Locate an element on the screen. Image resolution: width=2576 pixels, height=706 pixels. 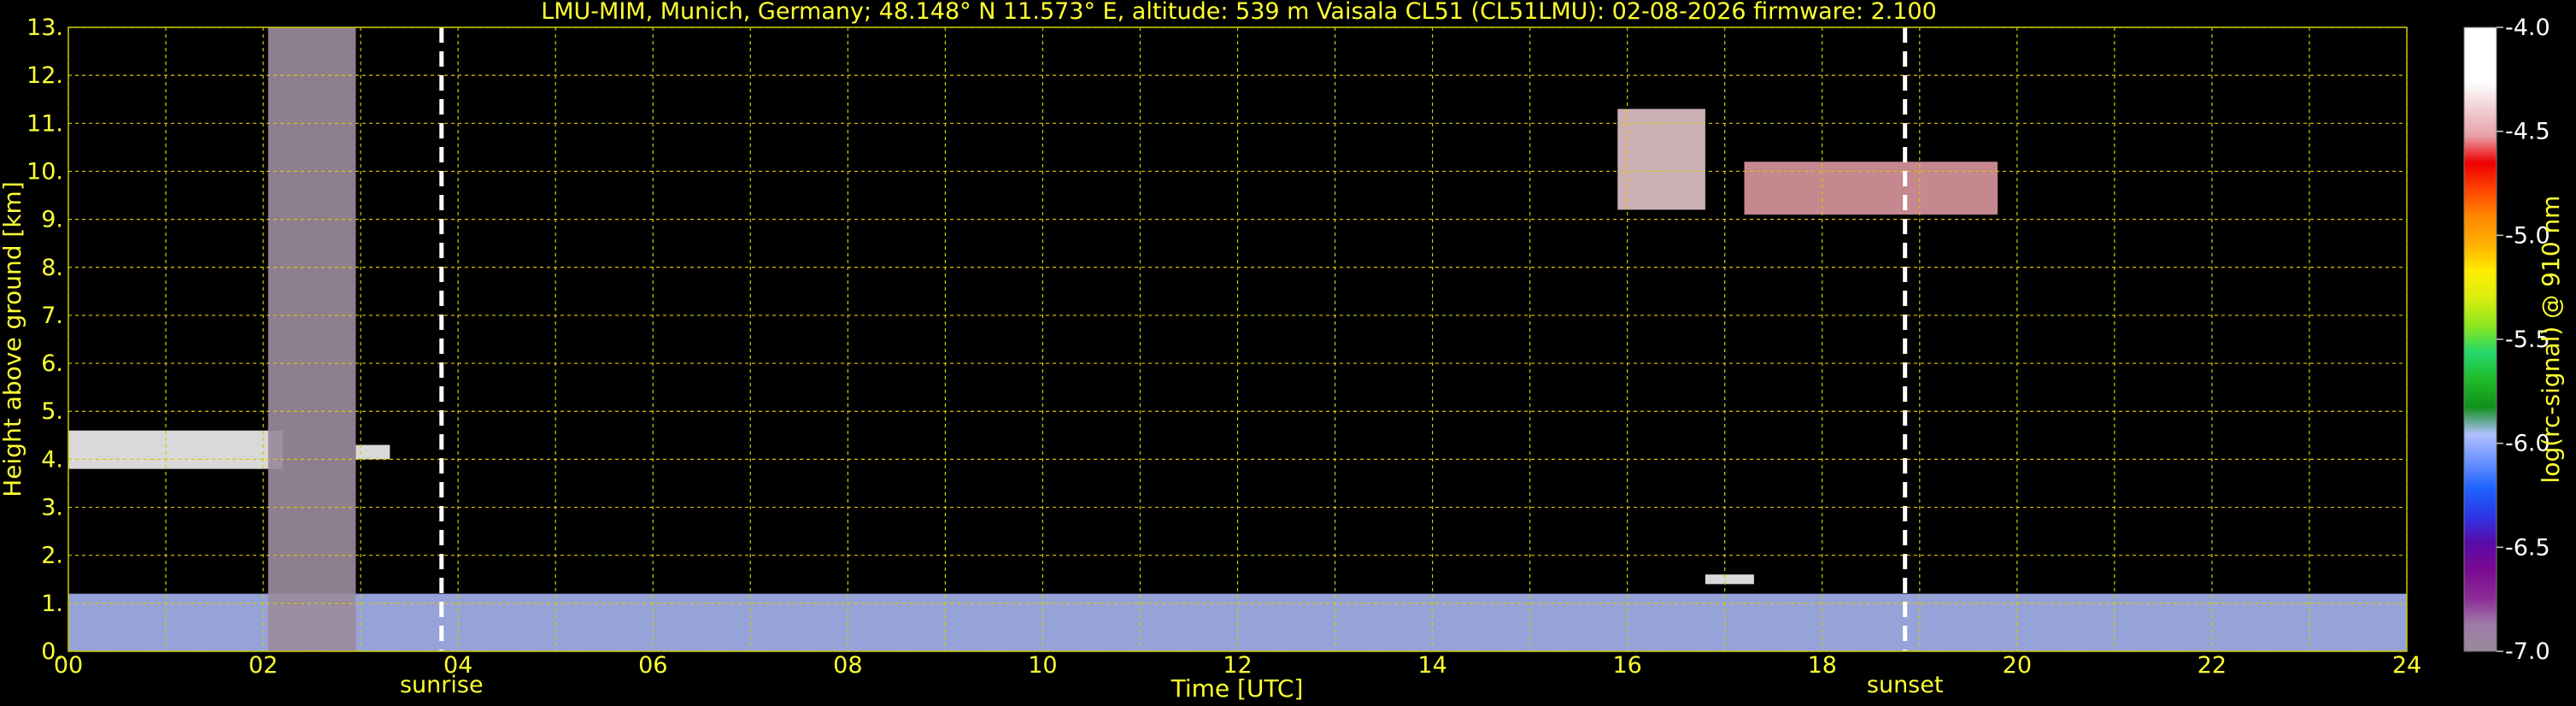
colorbar-tick-label: -4.5 is located at coordinates (2527, 132).